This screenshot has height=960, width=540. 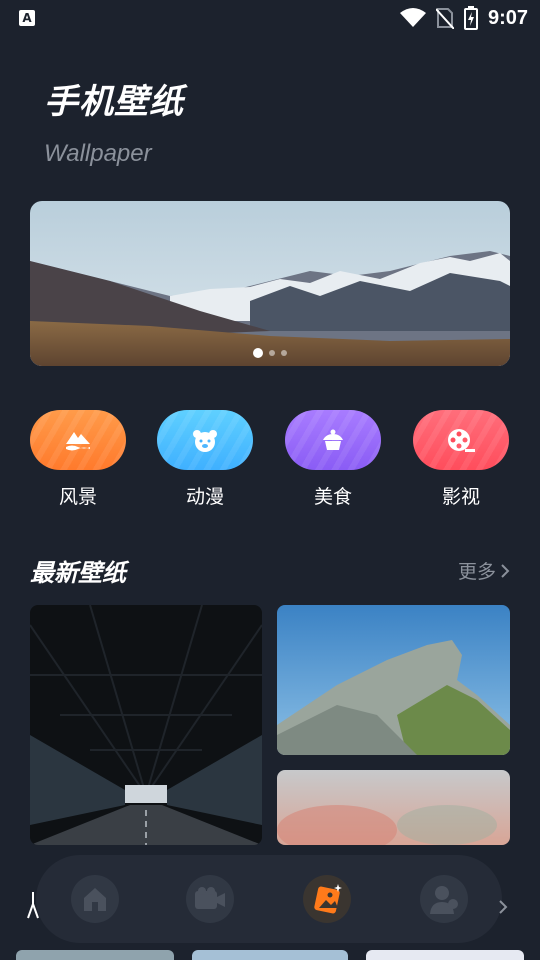 What do you see at coordinates (78, 573) in the screenshot?
I see `section-title: 最新壁纸` at bounding box center [78, 573].